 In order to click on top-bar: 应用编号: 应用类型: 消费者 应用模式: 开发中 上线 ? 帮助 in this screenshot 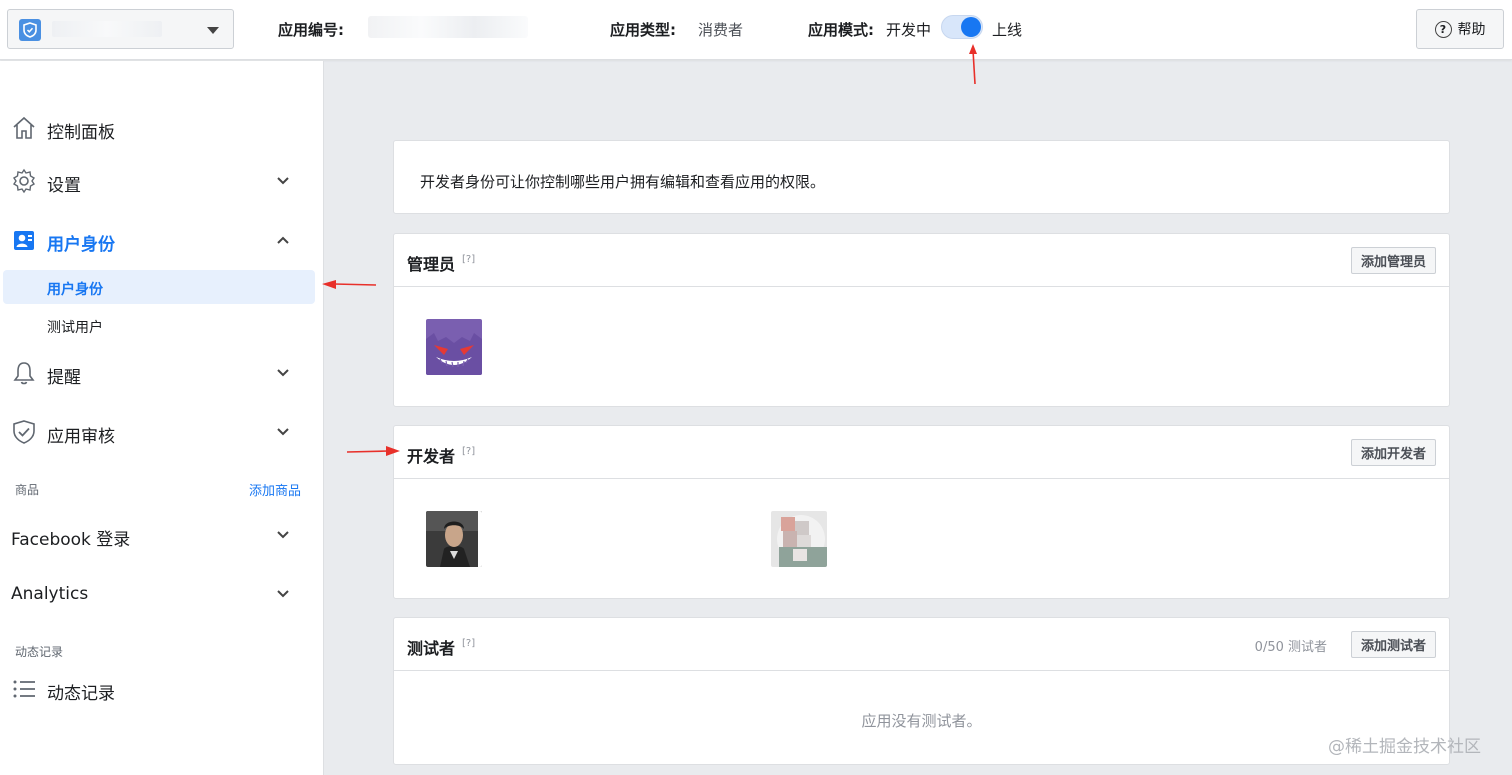, I will do `click(756, 30)`.